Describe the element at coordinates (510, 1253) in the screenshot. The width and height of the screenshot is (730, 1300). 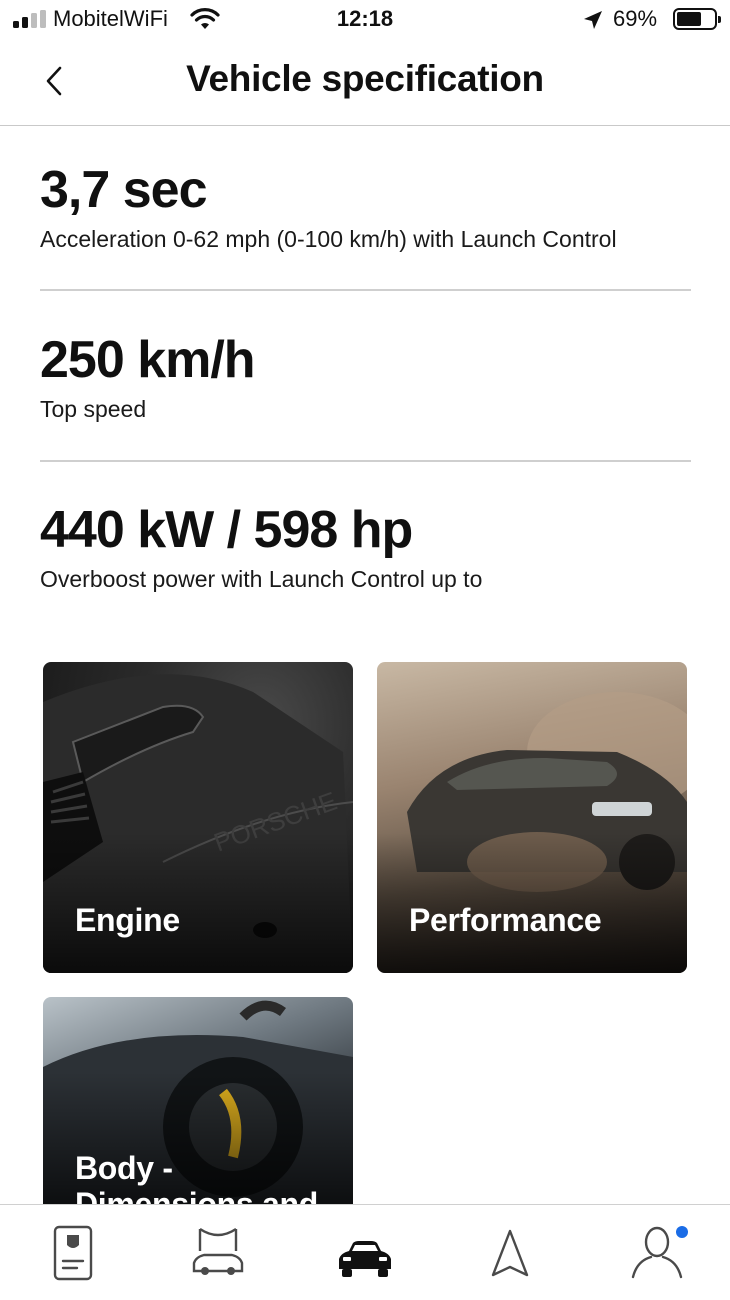
I see `navigation-icon` at that location.